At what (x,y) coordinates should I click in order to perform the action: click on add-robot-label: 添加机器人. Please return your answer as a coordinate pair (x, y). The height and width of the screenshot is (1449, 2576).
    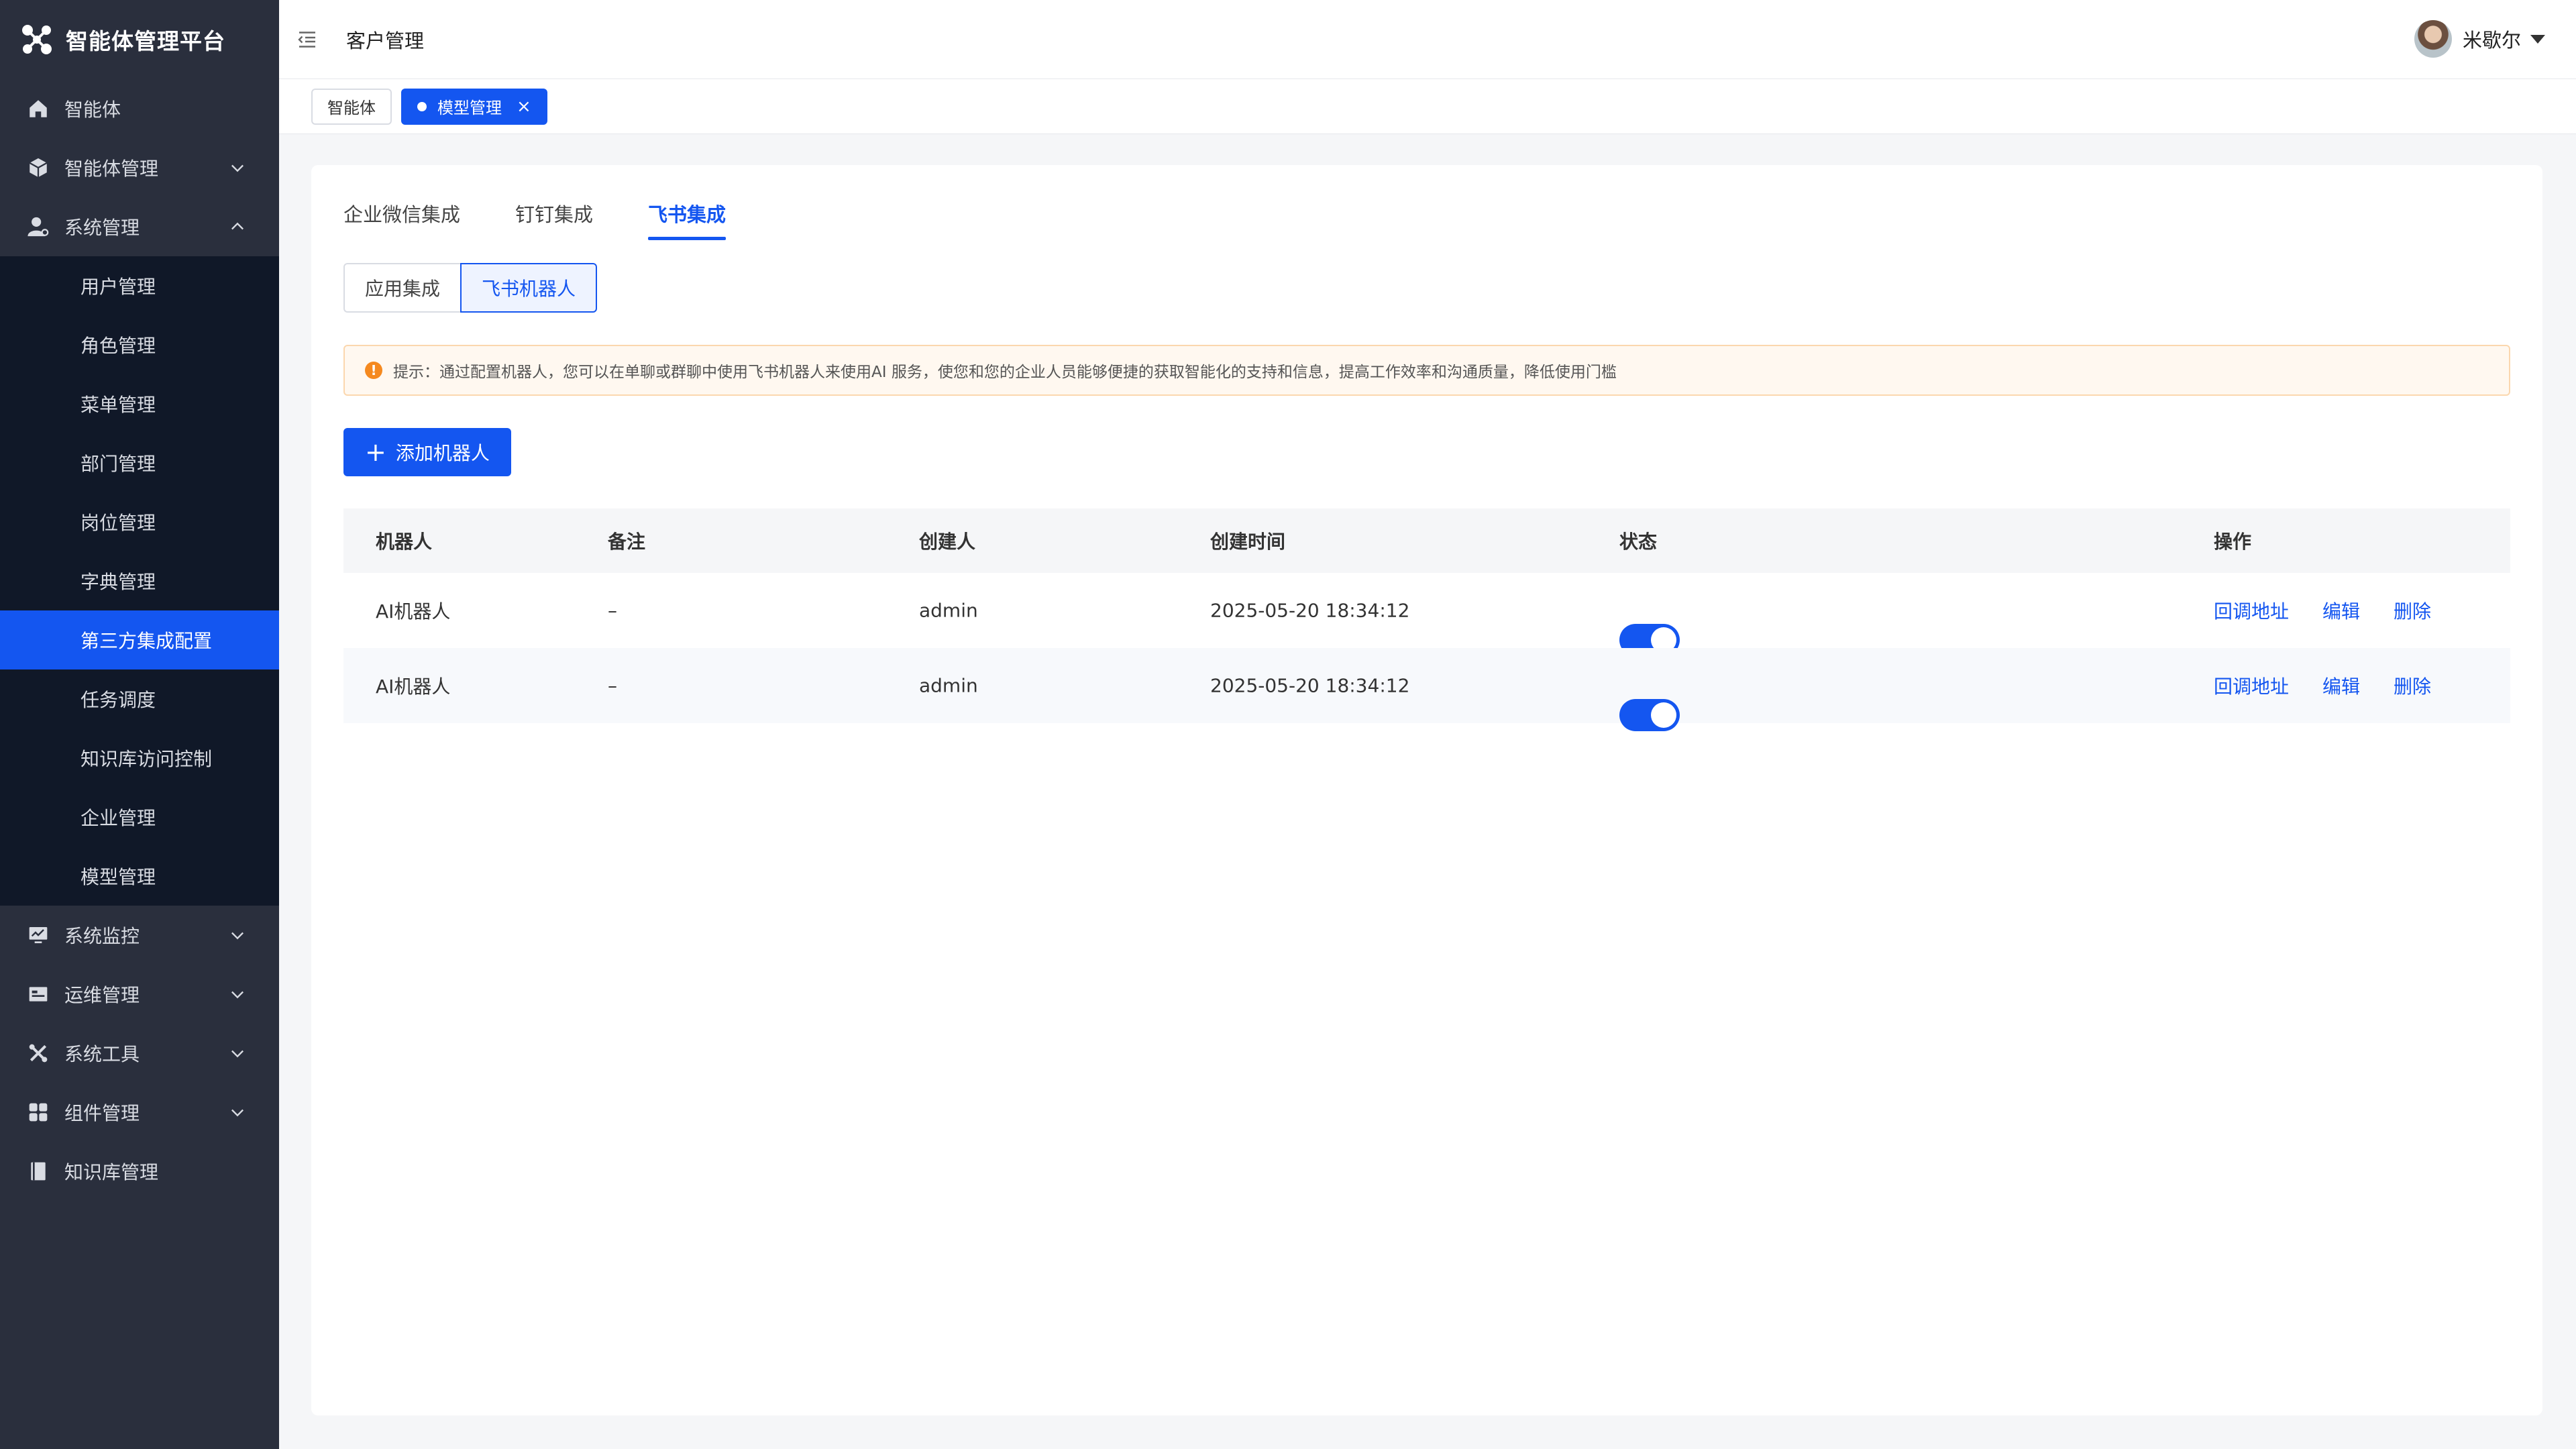
    Looking at the image, I should click on (442, 453).